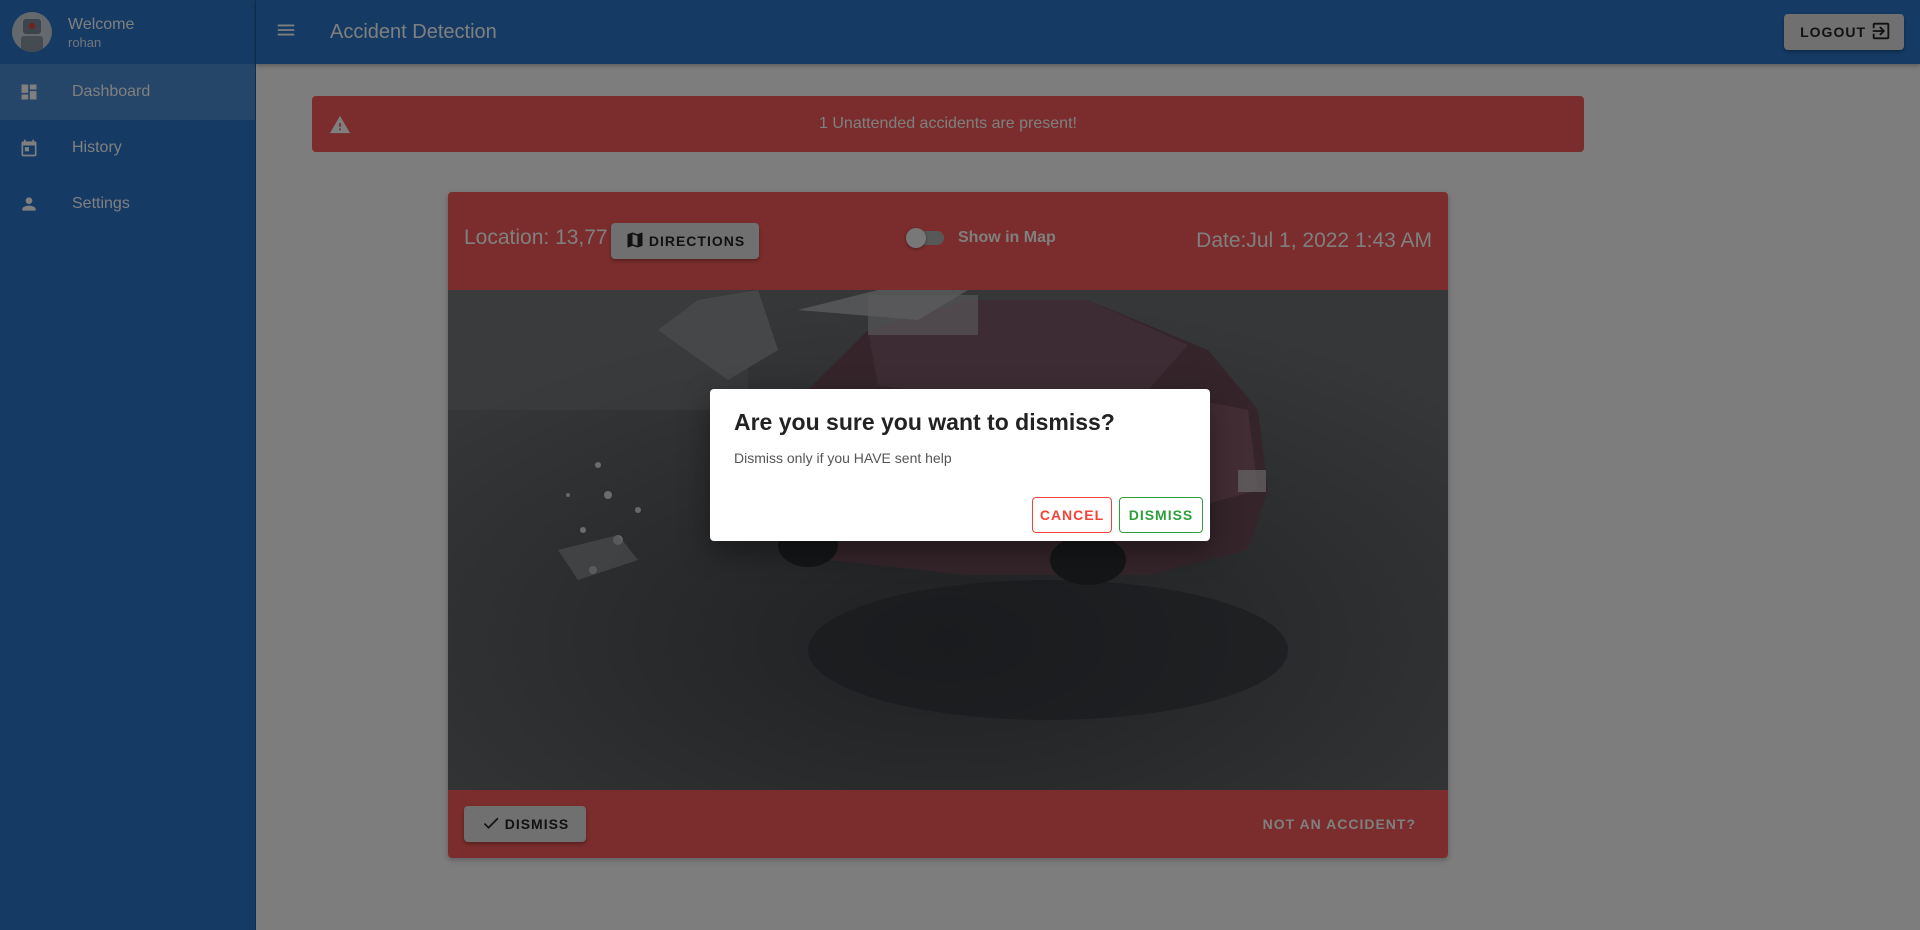 The width and height of the screenshot is (1920, 930). I want to click on confirm-dismiss-button: DISMISS, so click(1161, 515).